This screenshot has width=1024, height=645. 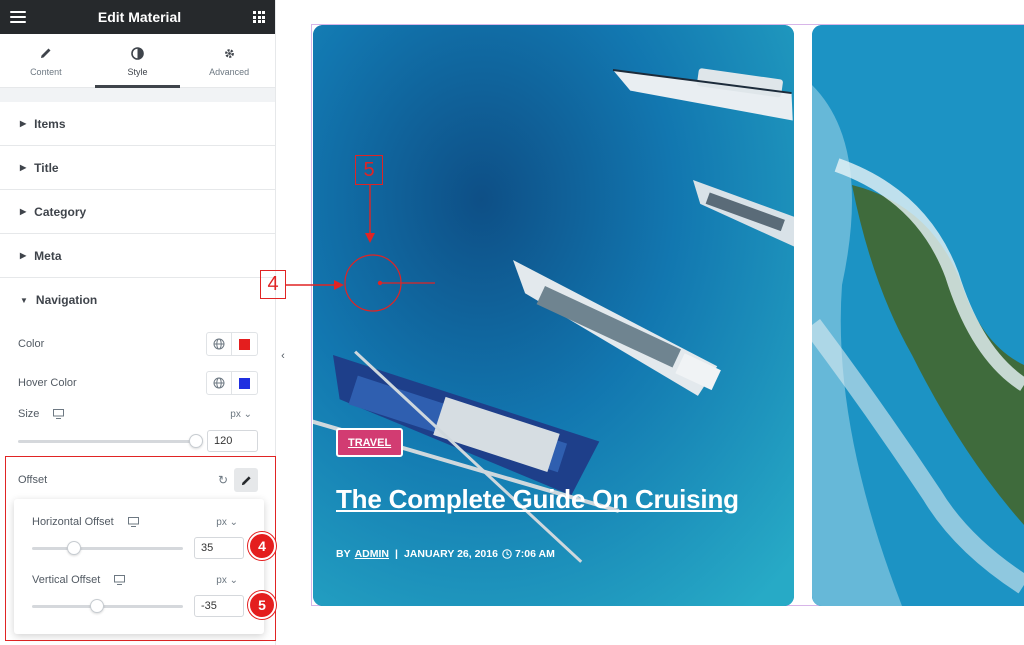 What do you see at coordinates (137, 300) in the screenshot?
I see `section-navigation: ▼ Navigation` at bounding box center [137, 300].